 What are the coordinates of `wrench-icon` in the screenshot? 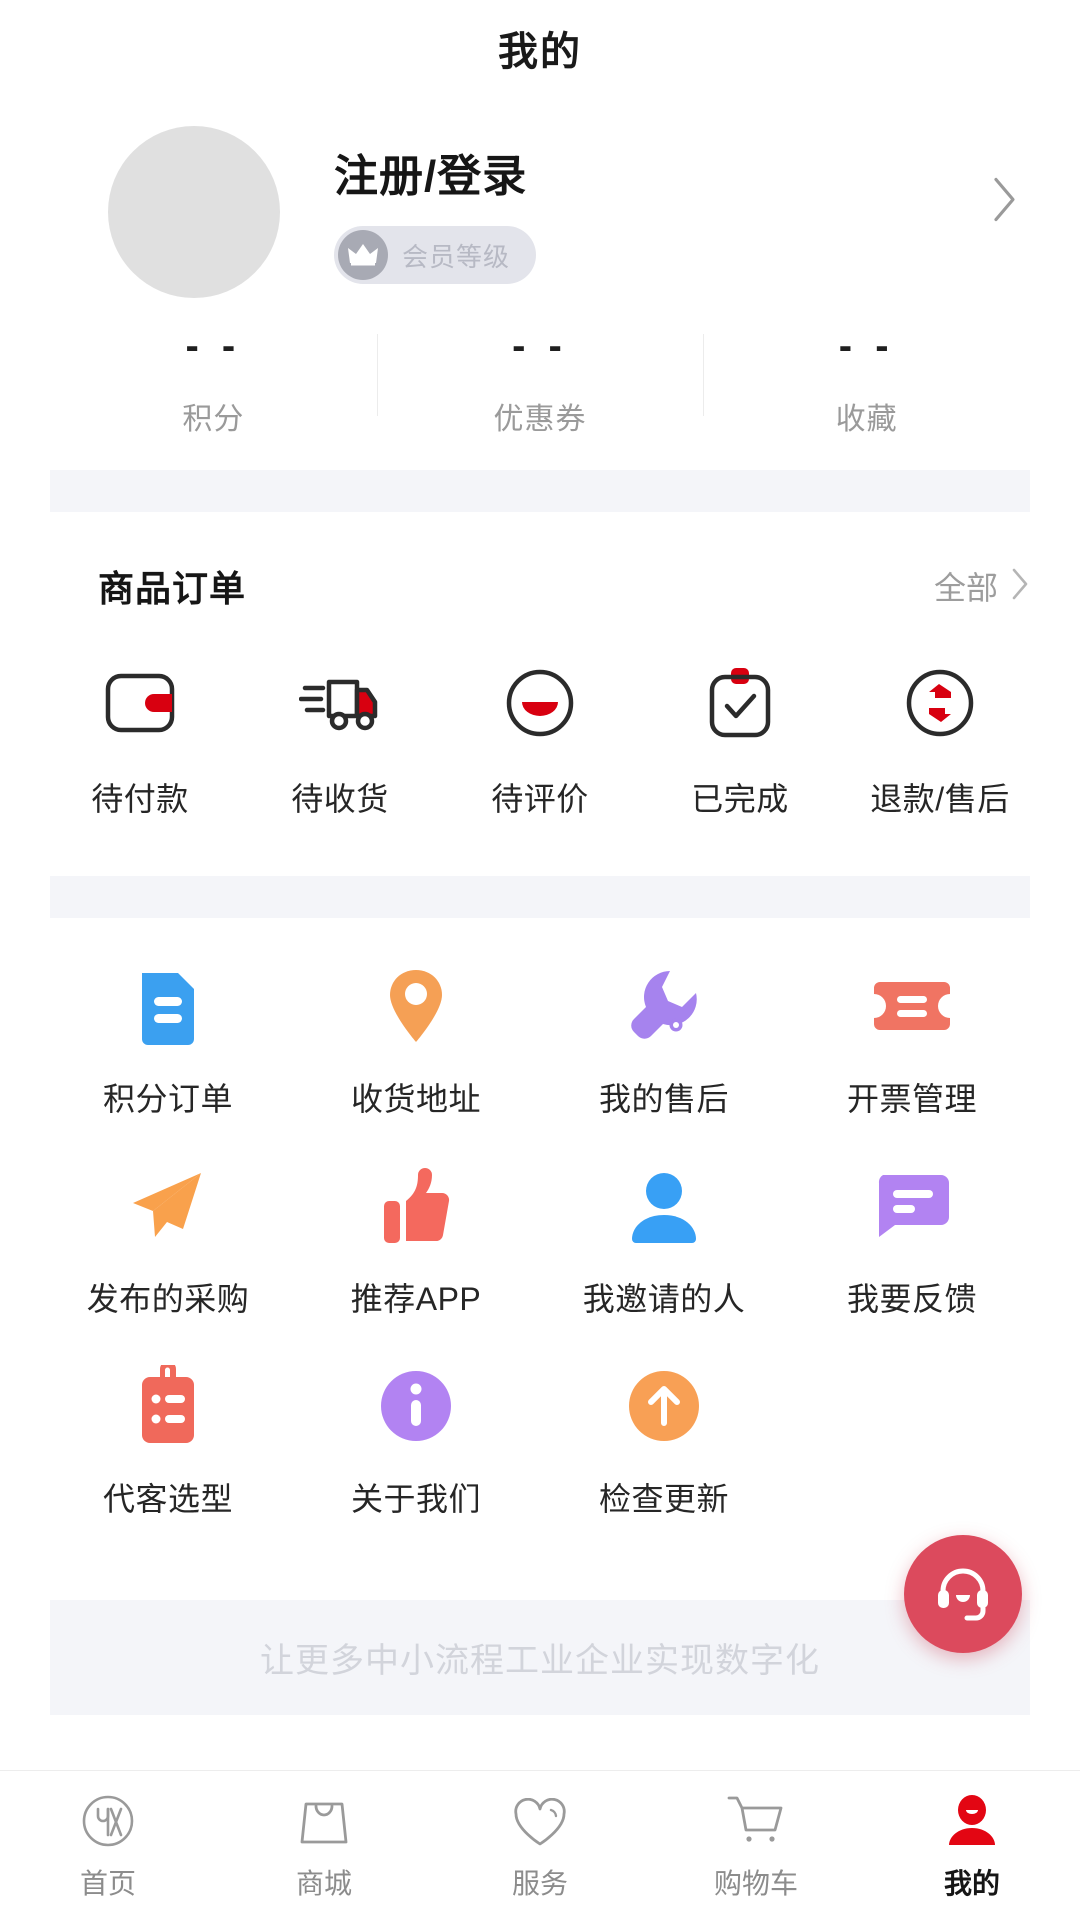 It's located at (664, 1006).